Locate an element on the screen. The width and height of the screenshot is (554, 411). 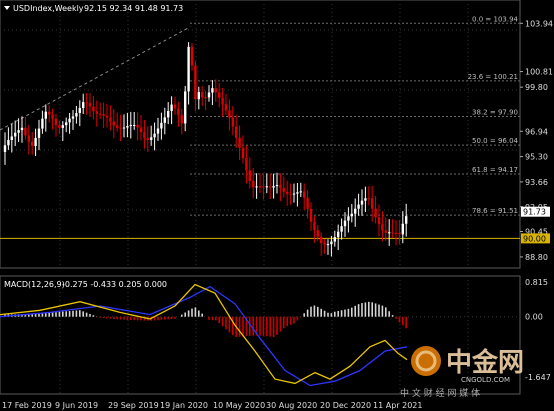
date-axis-label: 17 Feb 2019 is located at coordinates (27, 405).